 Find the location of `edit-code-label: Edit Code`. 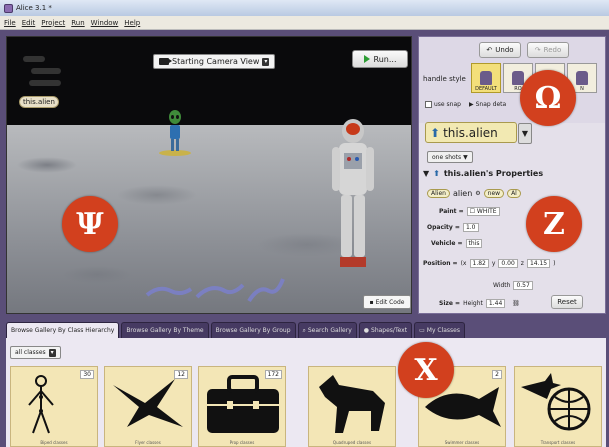

edit-code-label: Edit Code is located at coordinates (390, 302).